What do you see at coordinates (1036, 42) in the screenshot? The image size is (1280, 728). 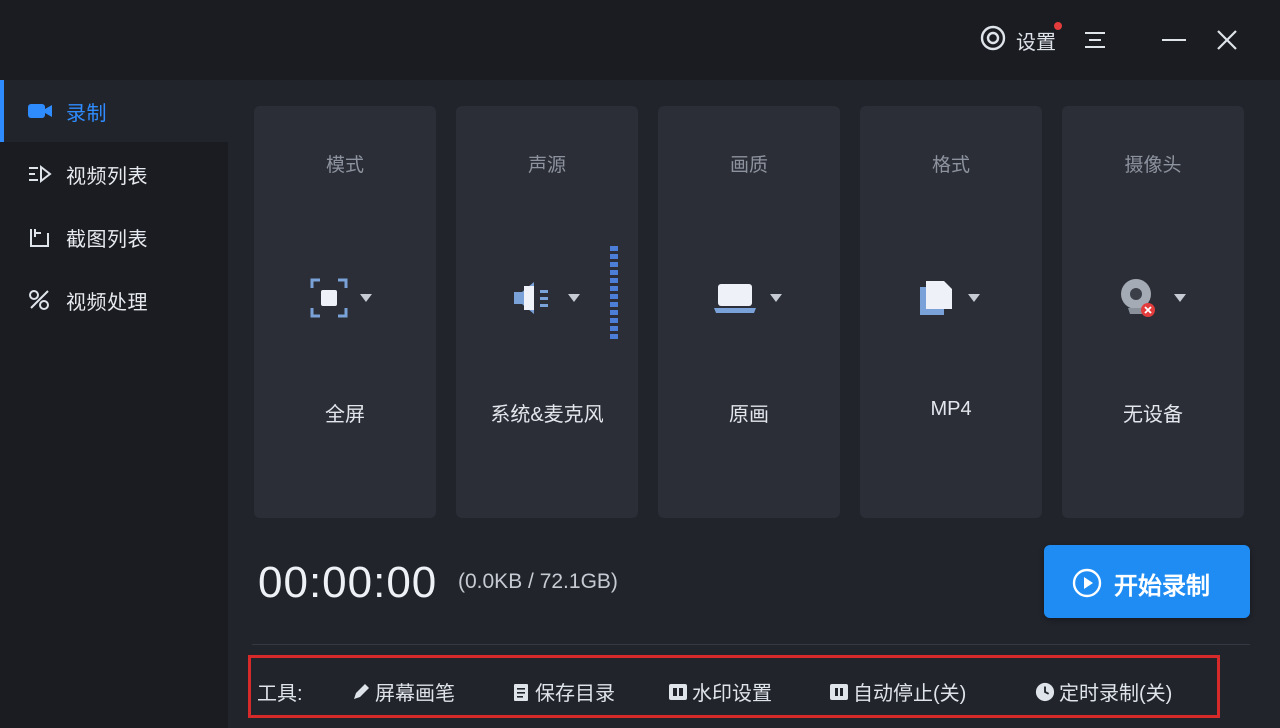 I see `settings-label: 设置` at bounding box center [1036, 42].